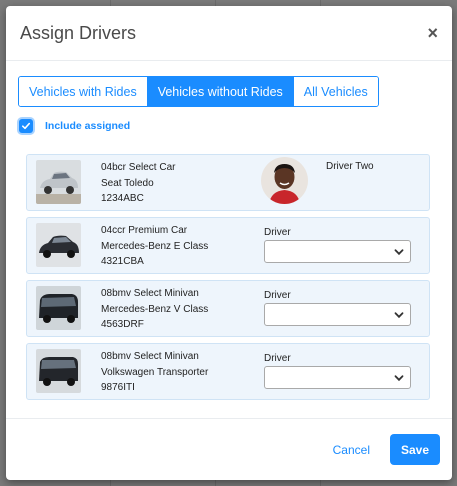 The width and height of the screenshot is (457, 486). Describe the element at coordinates (229, 449) in the screenshot. I see `modal-footer: Cancel Save` at that location.